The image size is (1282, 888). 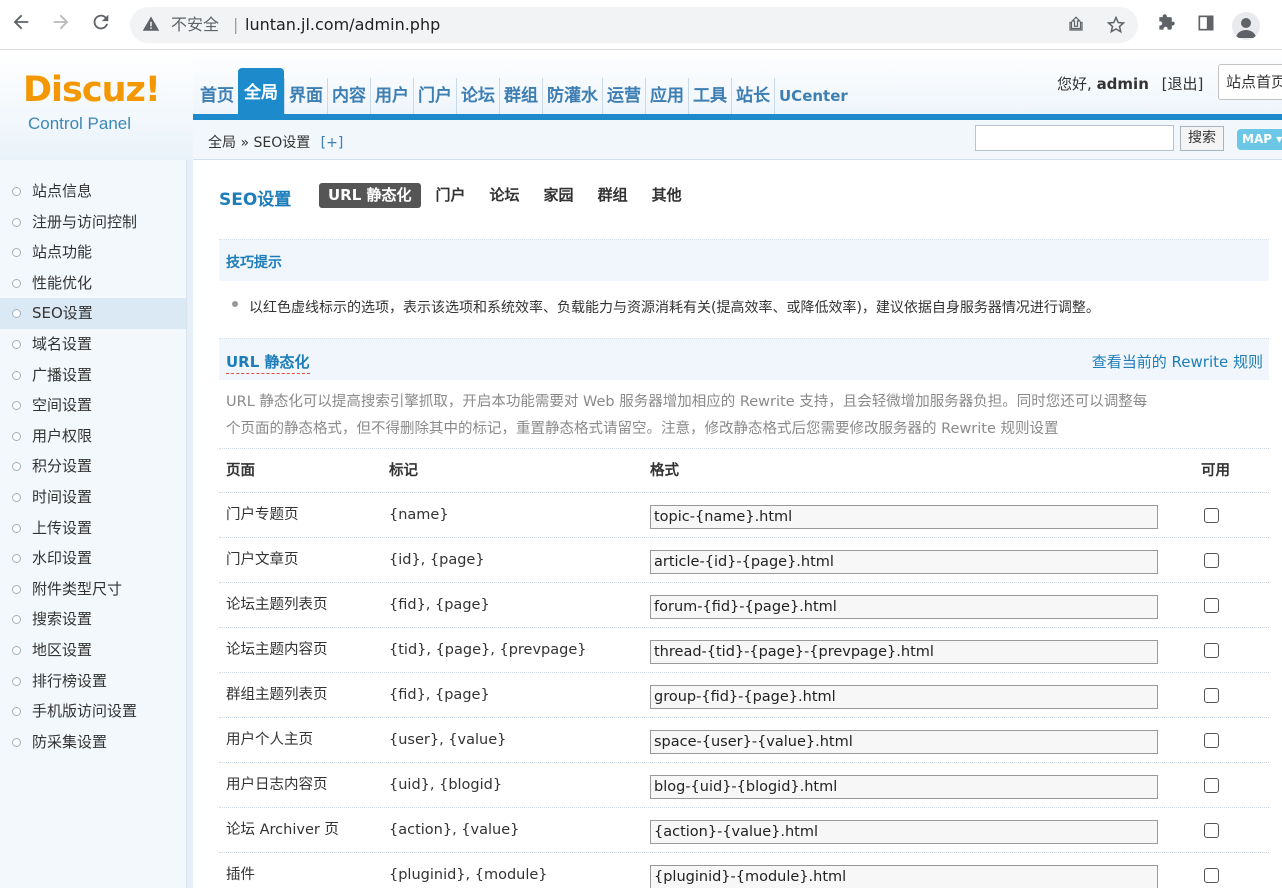 I want to click on username: admin, so click(x=1122, y=84).